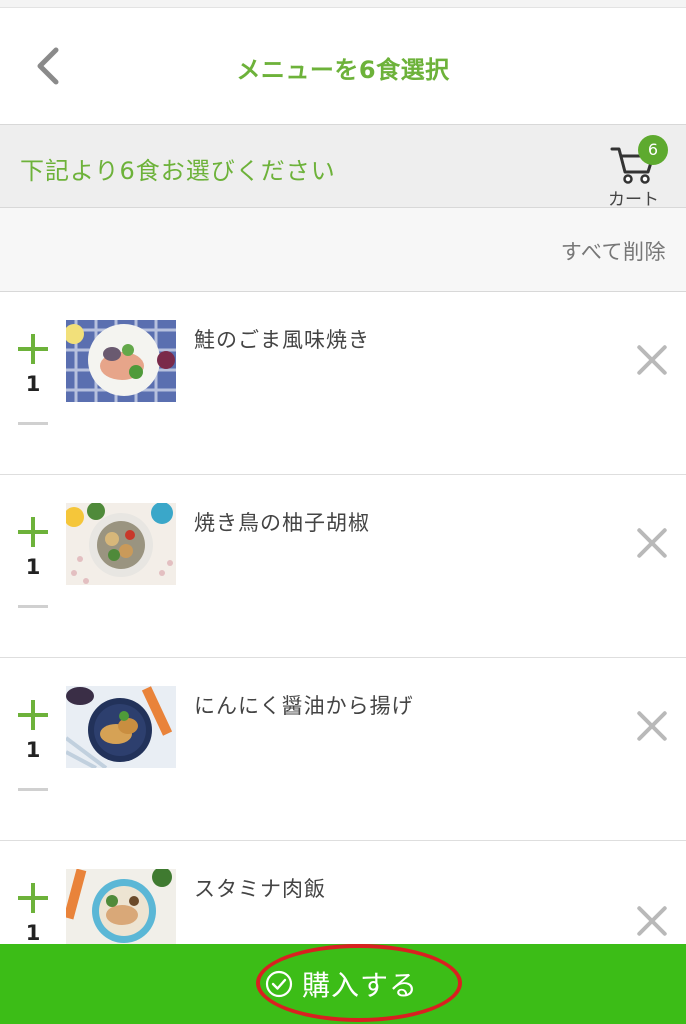 The image size is (686, 1024). I want to click on menu-item-name: スタミナ肉飯, so click(260, 889).